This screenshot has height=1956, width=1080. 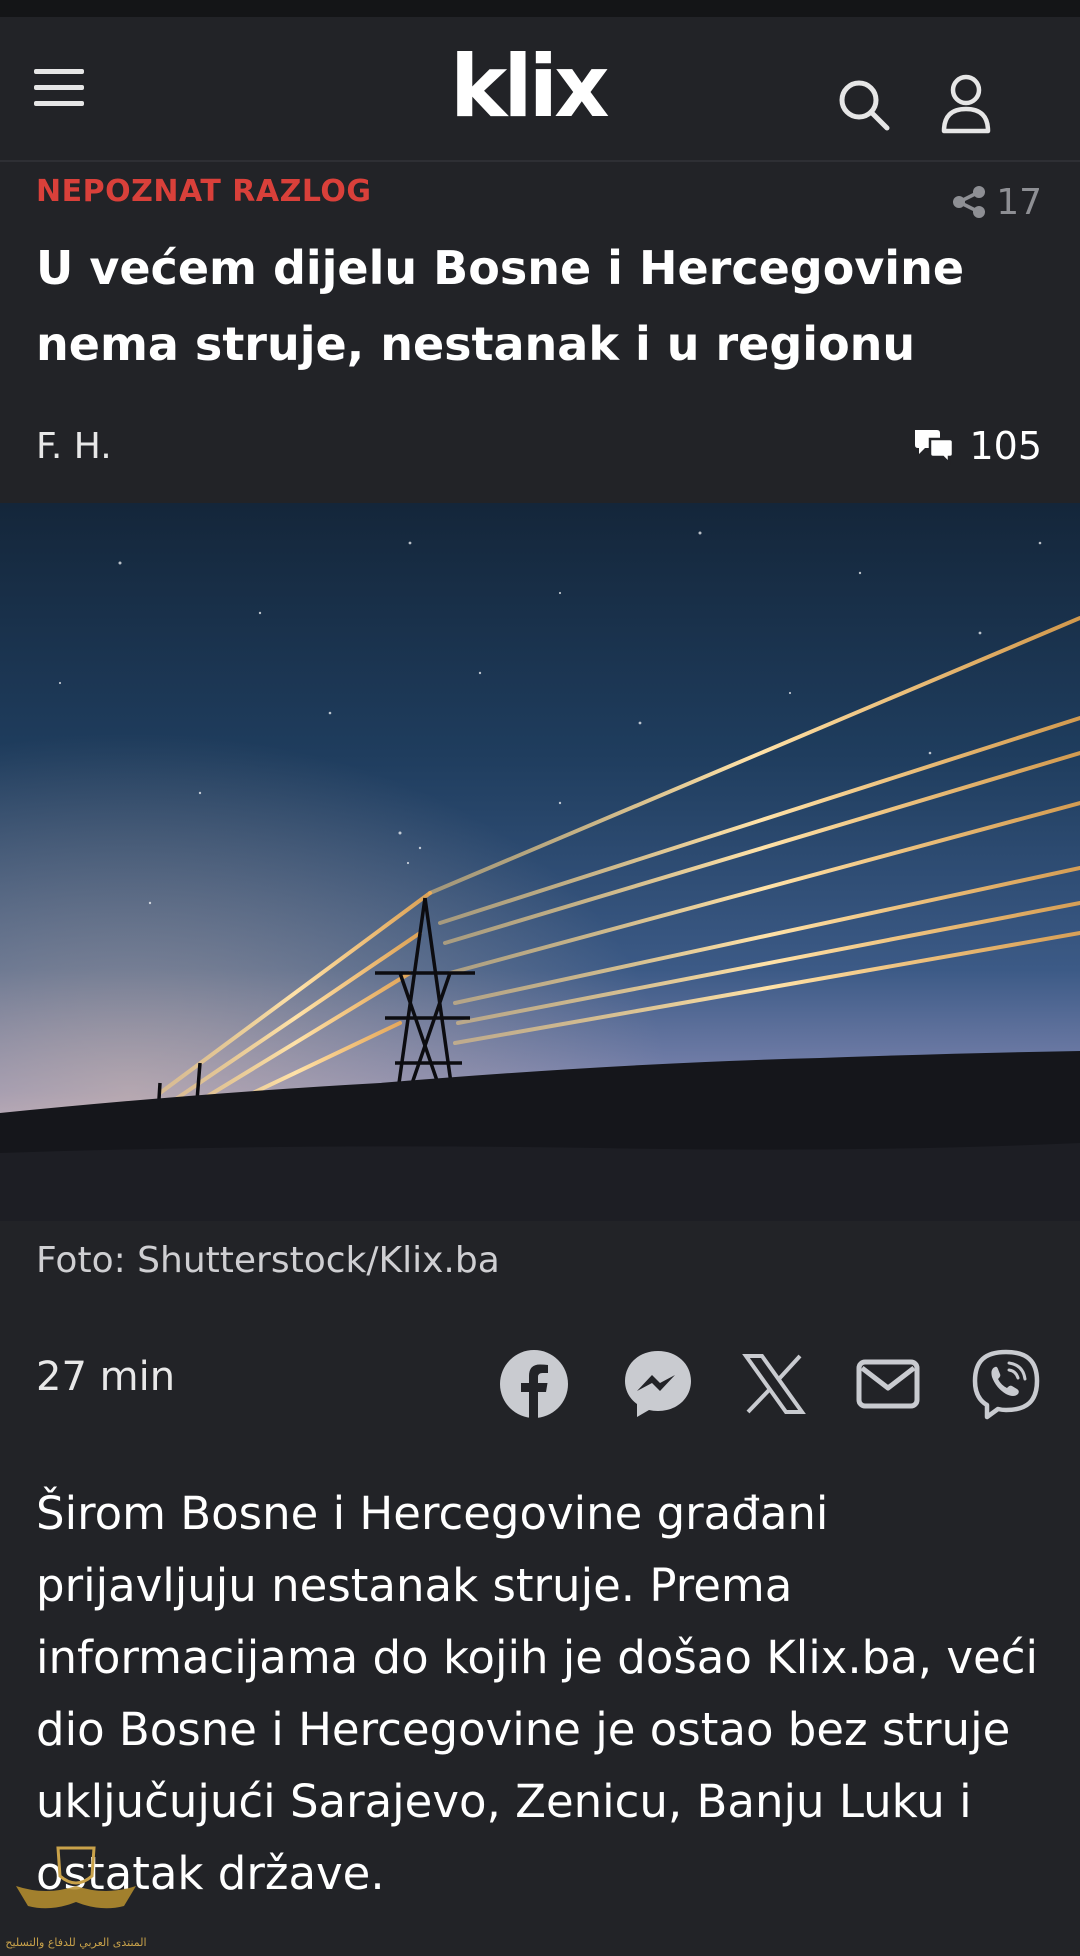 I want to click on facebook-icon, so click(x=534, y=1384).